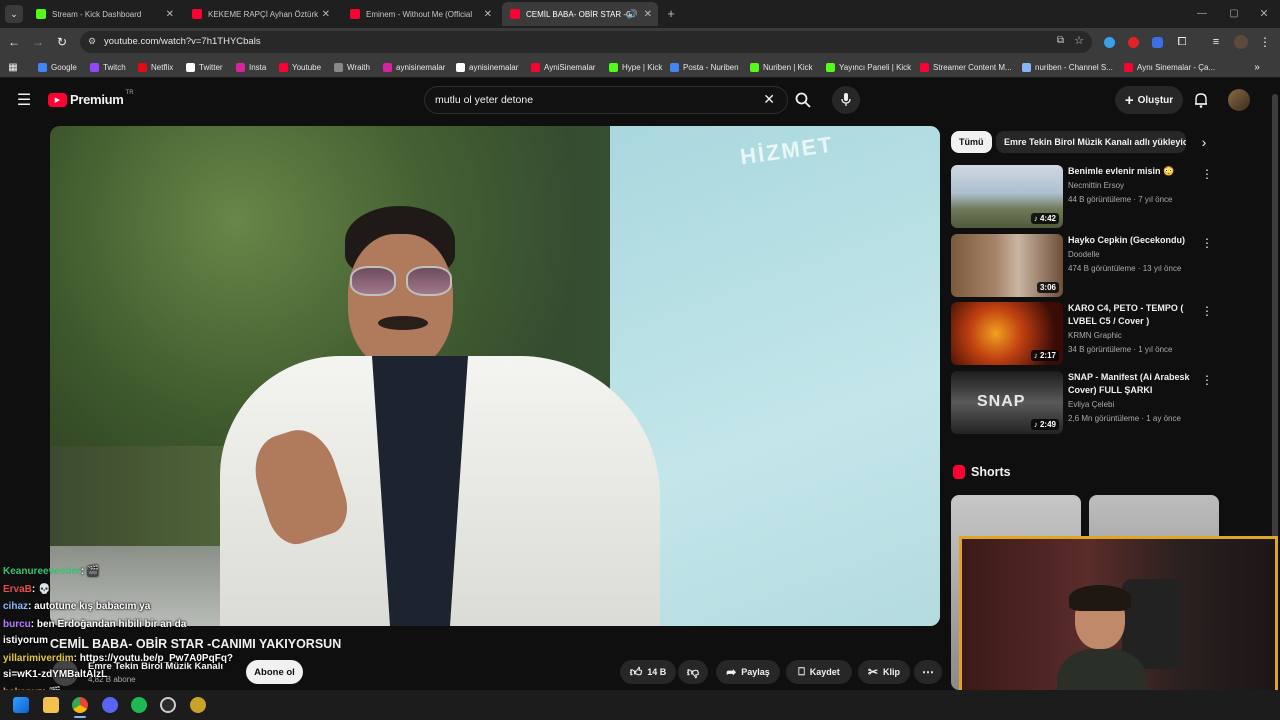 The width and height of the screenshot is (1280, 720). What do you see at coordinates (1091, 404) in the screenshot?
I see `recommendation-channel: Evliya Çelebi` at bounding box center [1091, 404].